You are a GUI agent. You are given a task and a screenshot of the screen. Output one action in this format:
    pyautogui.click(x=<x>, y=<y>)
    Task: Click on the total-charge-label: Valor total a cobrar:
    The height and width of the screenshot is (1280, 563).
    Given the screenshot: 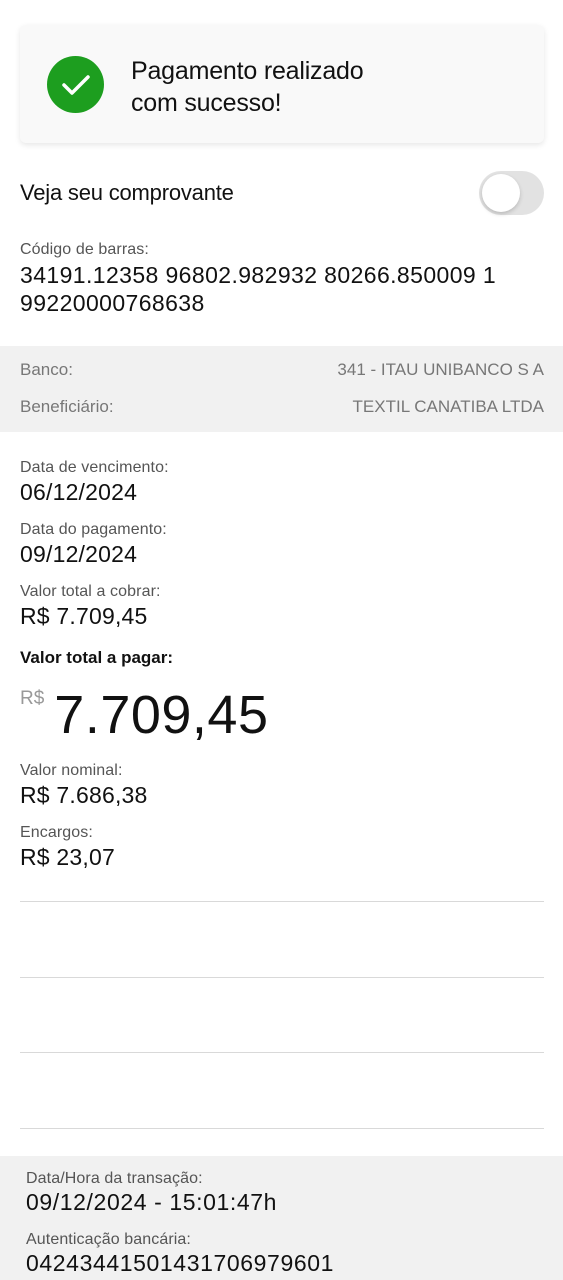 What is the action you would take?
    pyautogui.click(x=90, y=591)
    